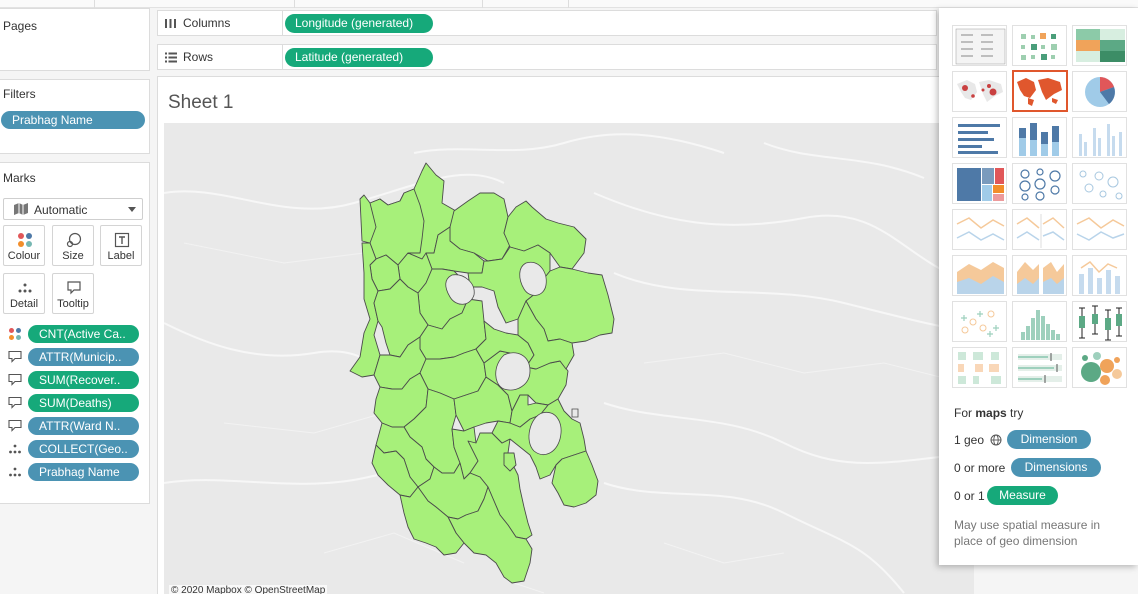  What do you see at coordinates (201, 103) in the screenshot?
I see `sheet-title: Sheet 1` at bounding box center [201, 103].